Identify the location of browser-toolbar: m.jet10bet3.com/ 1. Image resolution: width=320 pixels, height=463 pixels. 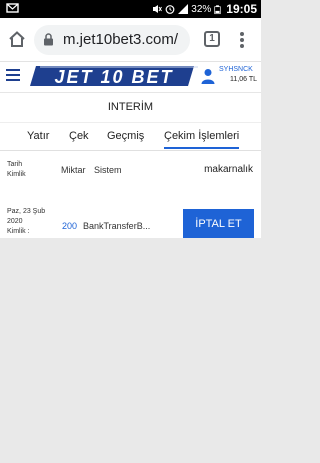
(130, 40).